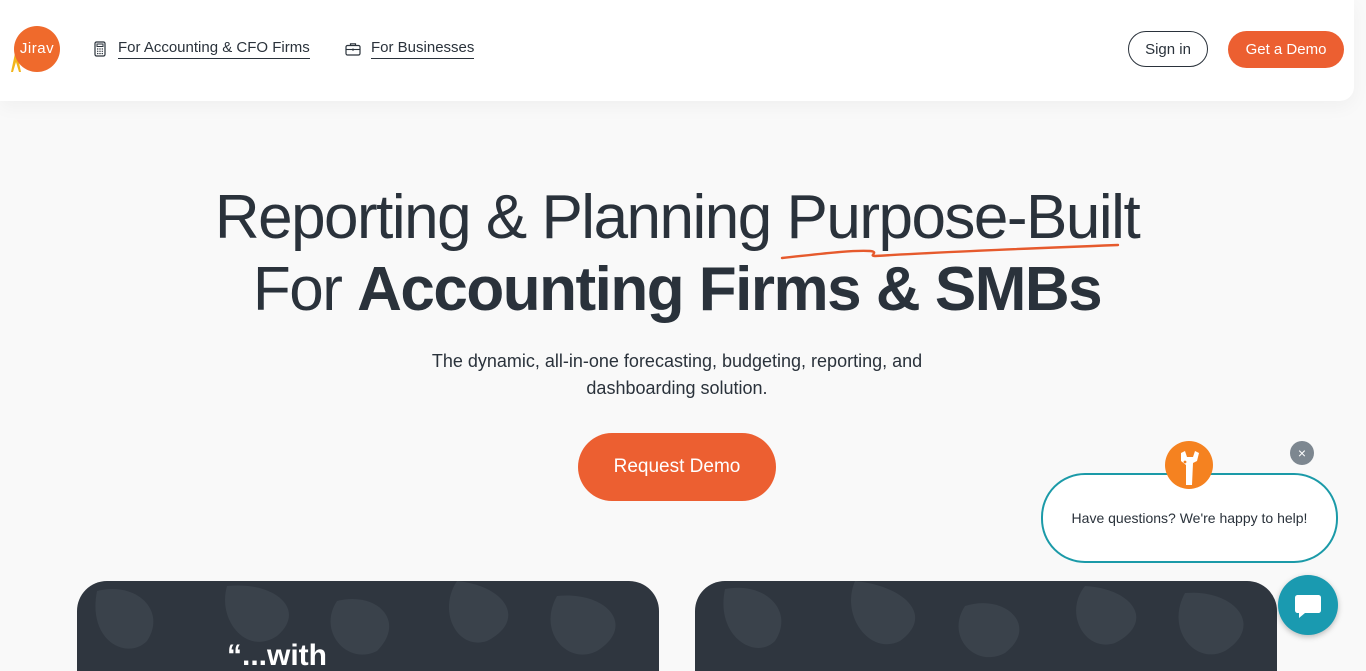 The image size is (1366, 671). I want to click on chat-avatar-giraffe-icon, so click(1189, 465).